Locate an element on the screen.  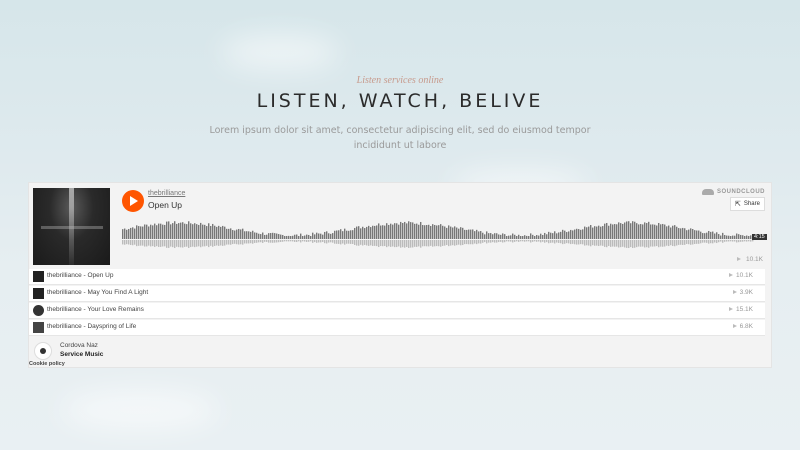
avatar is located at coordinates (43, 351).